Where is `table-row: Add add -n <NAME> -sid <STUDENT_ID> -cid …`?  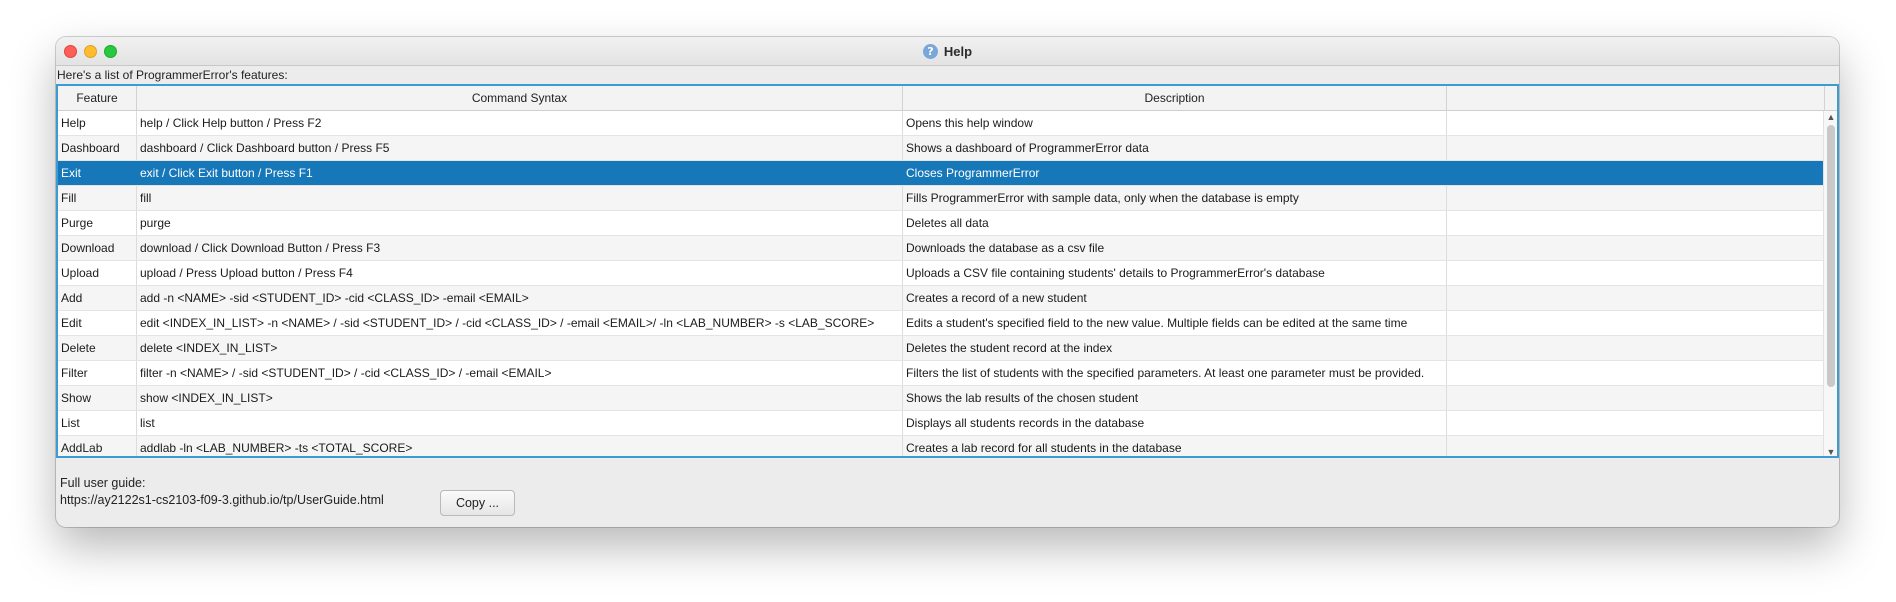
table-row: Add add -n <NAME> -sid <STUDENT_ID> -cid … is located at coordinates (941, 298).